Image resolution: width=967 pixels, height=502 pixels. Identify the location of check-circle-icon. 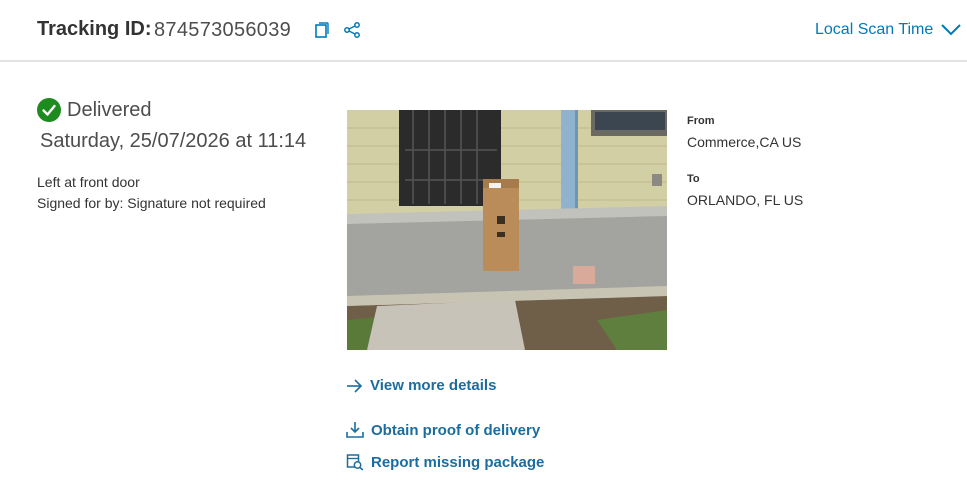
(49, 110).